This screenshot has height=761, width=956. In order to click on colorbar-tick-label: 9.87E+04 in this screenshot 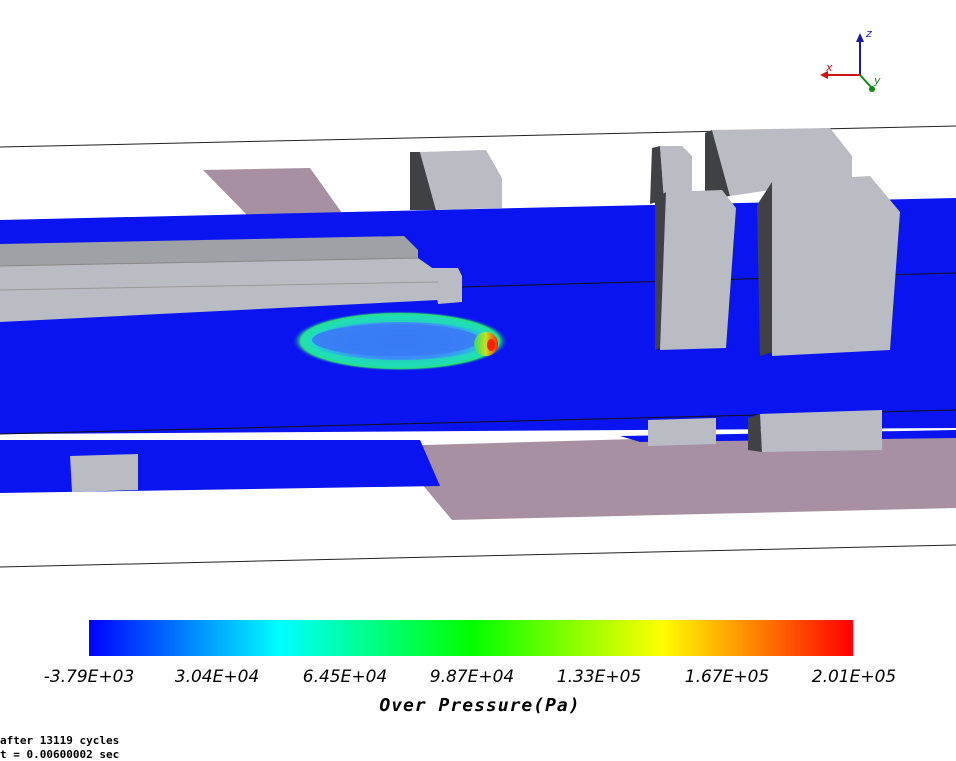, I will do `click(472, 677)`.